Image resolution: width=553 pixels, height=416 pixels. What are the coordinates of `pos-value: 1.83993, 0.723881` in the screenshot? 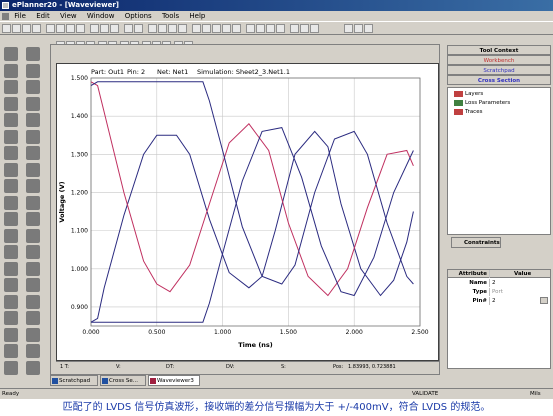 It's located at (372, 367).